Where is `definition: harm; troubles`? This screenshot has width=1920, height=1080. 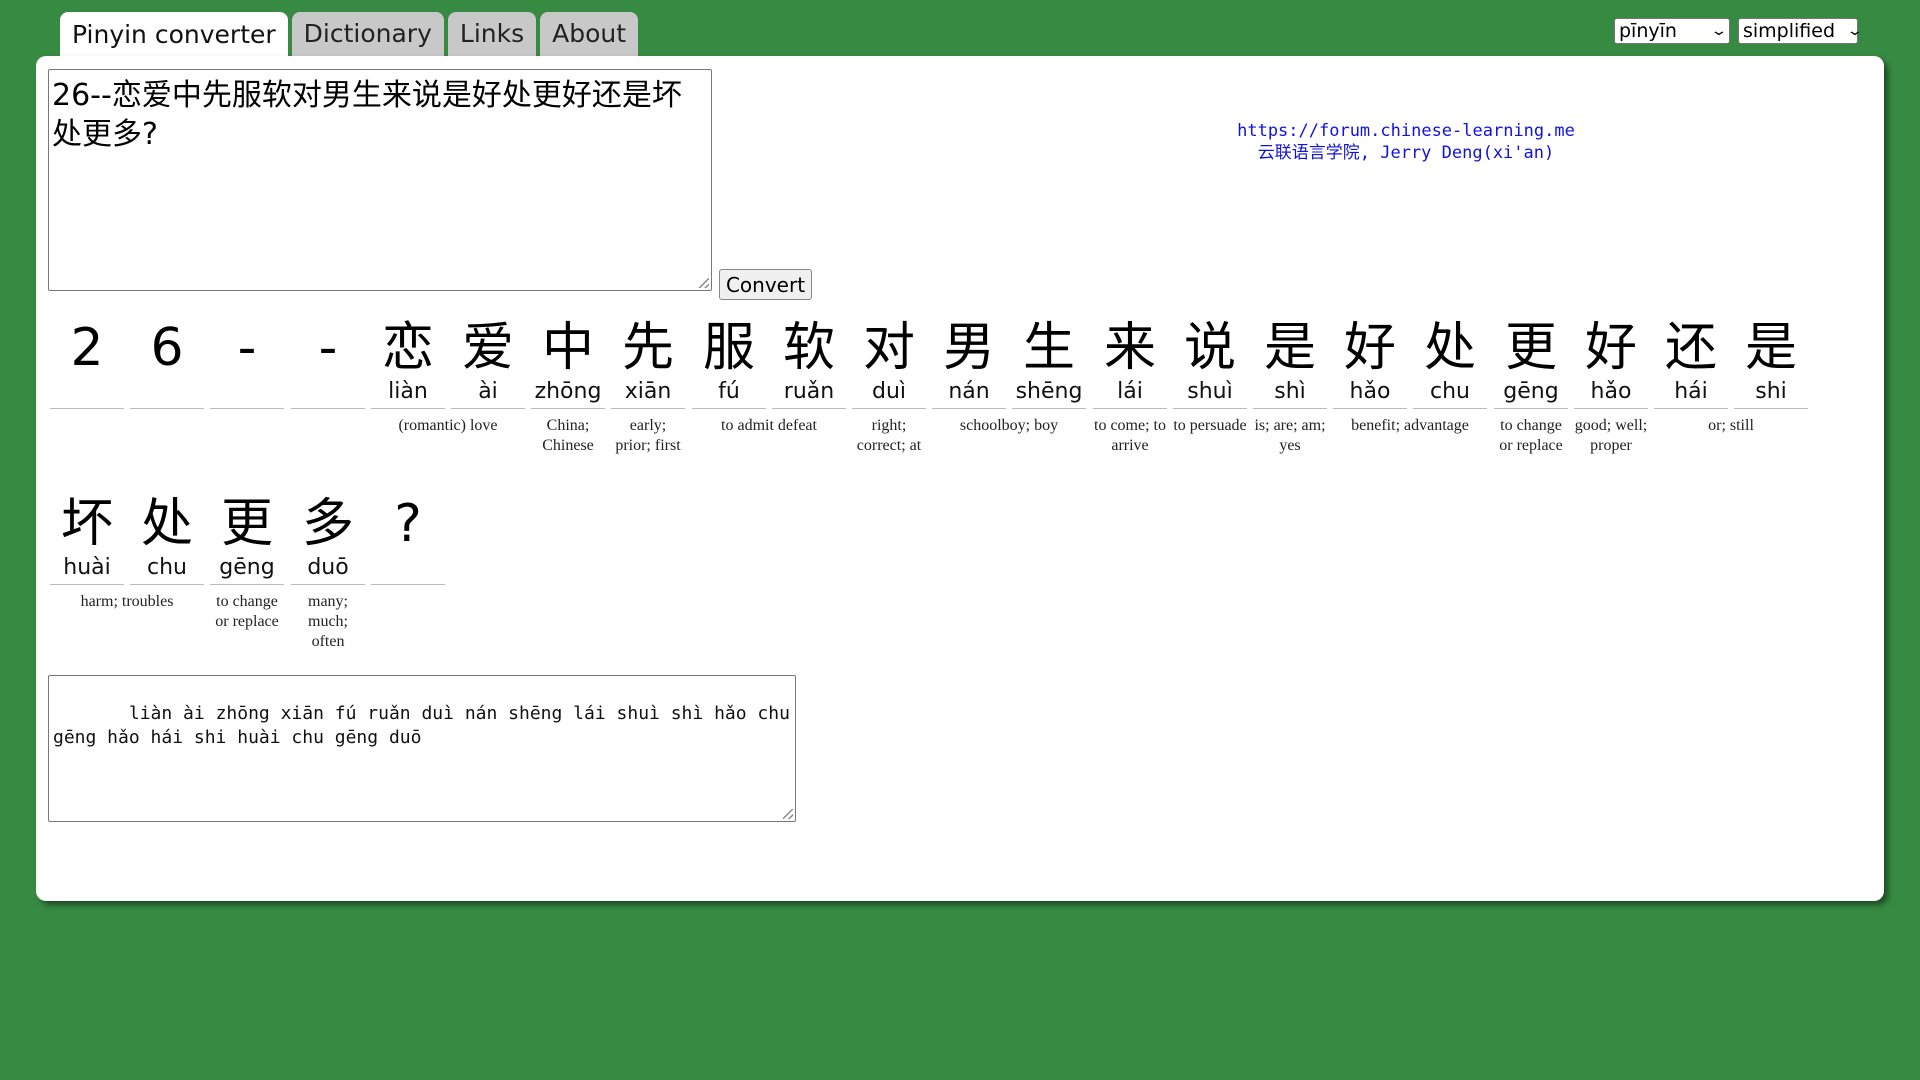
definition: harm; troubles is located at coordinates (127, 601).